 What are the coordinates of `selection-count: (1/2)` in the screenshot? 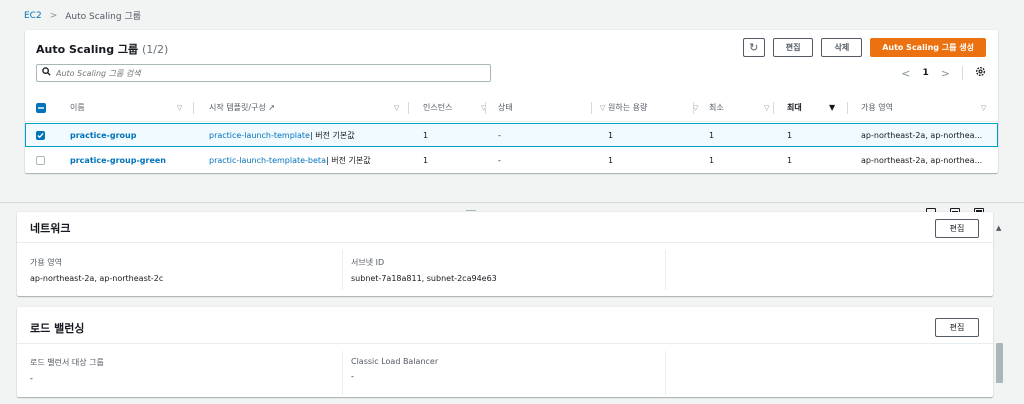 It's located at (155, 49).